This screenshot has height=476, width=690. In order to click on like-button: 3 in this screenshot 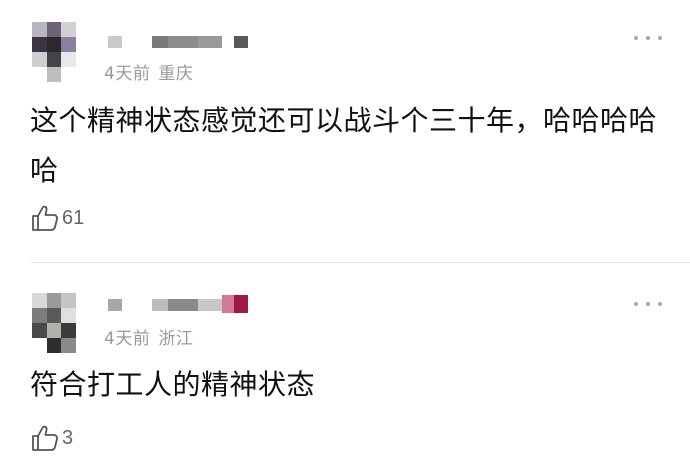, I will do `click(51, 438)`.